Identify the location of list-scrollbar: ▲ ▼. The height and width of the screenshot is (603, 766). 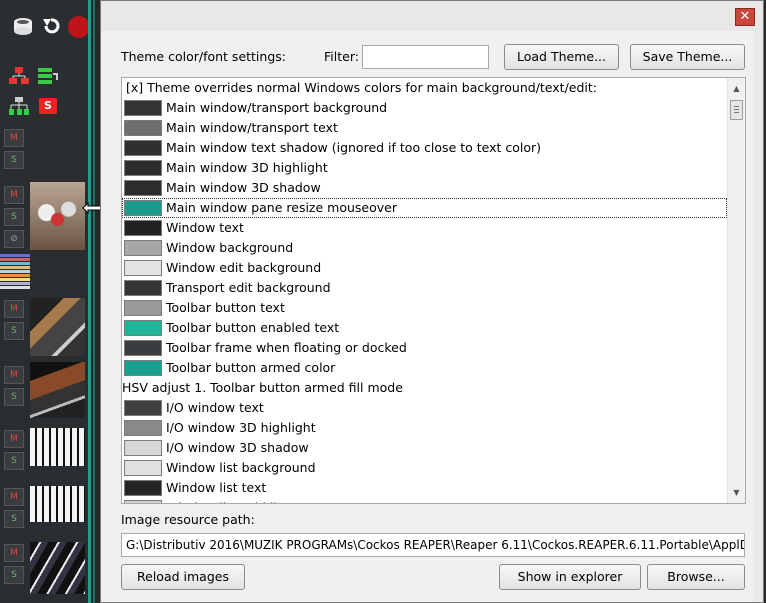
(736, 290).